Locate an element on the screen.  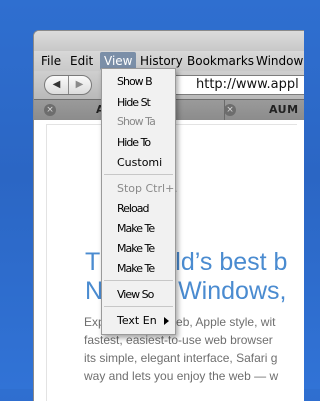
forward-button: ▶ is located at coordinates (79, 85).